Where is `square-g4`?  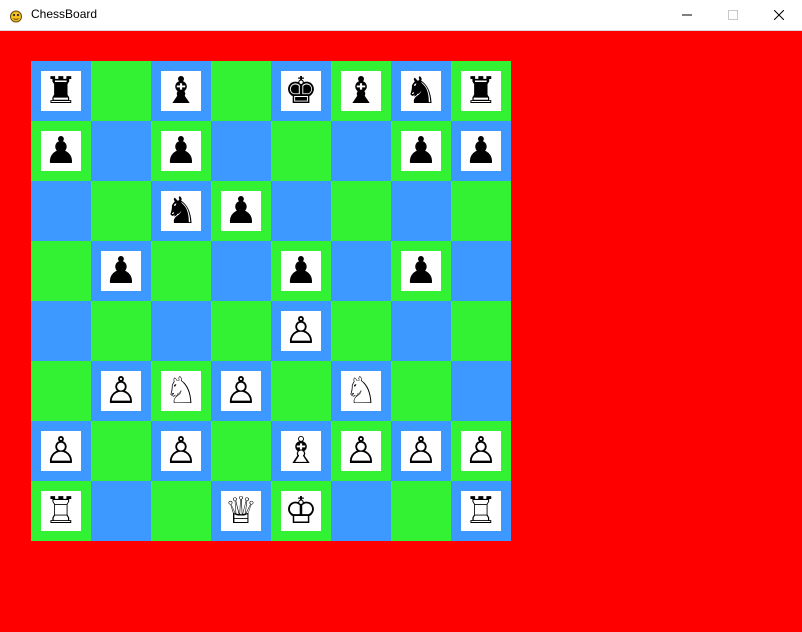 square-g4 is located at coordinates (421, 331).